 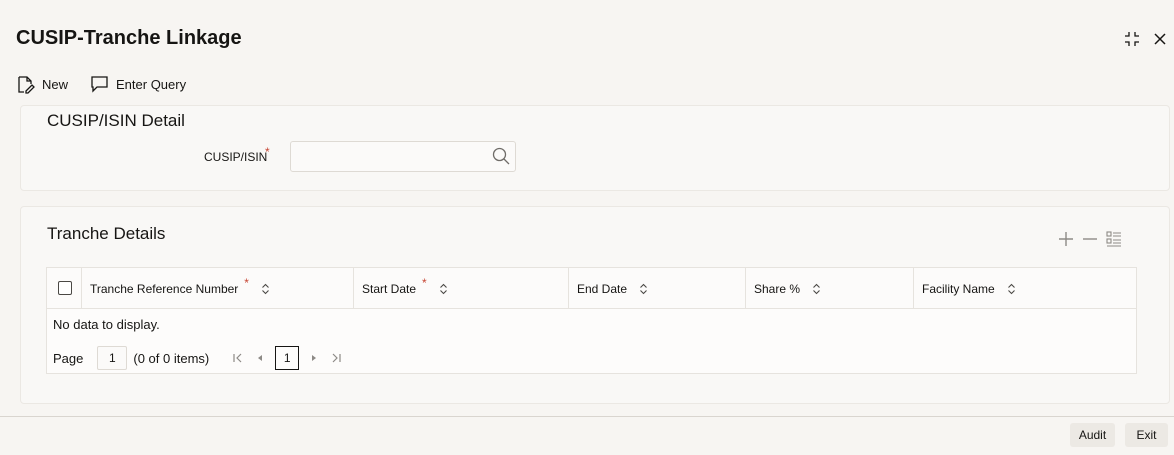 I want to click on last-page-button, so click(x=336, y=358).